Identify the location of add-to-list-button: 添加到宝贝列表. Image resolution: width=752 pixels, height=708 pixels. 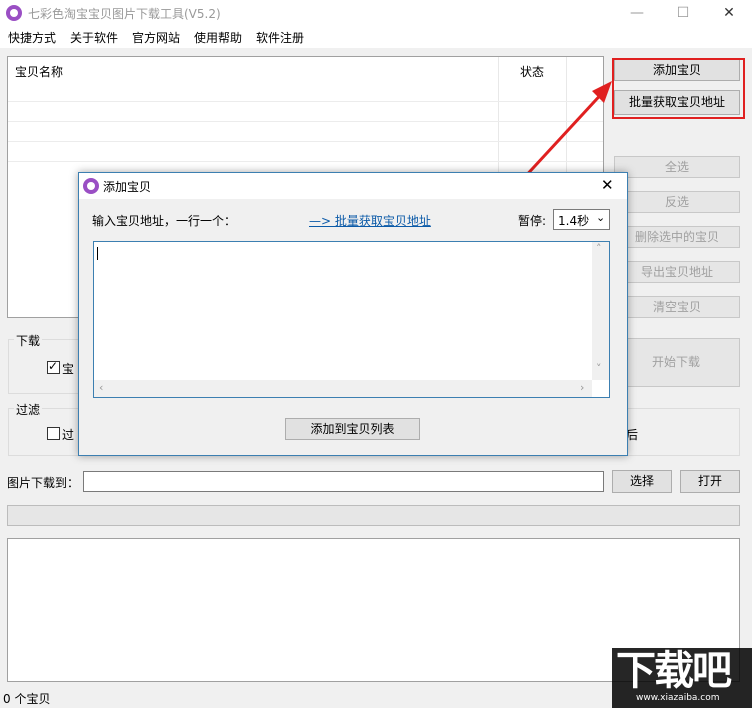
(352, 429).